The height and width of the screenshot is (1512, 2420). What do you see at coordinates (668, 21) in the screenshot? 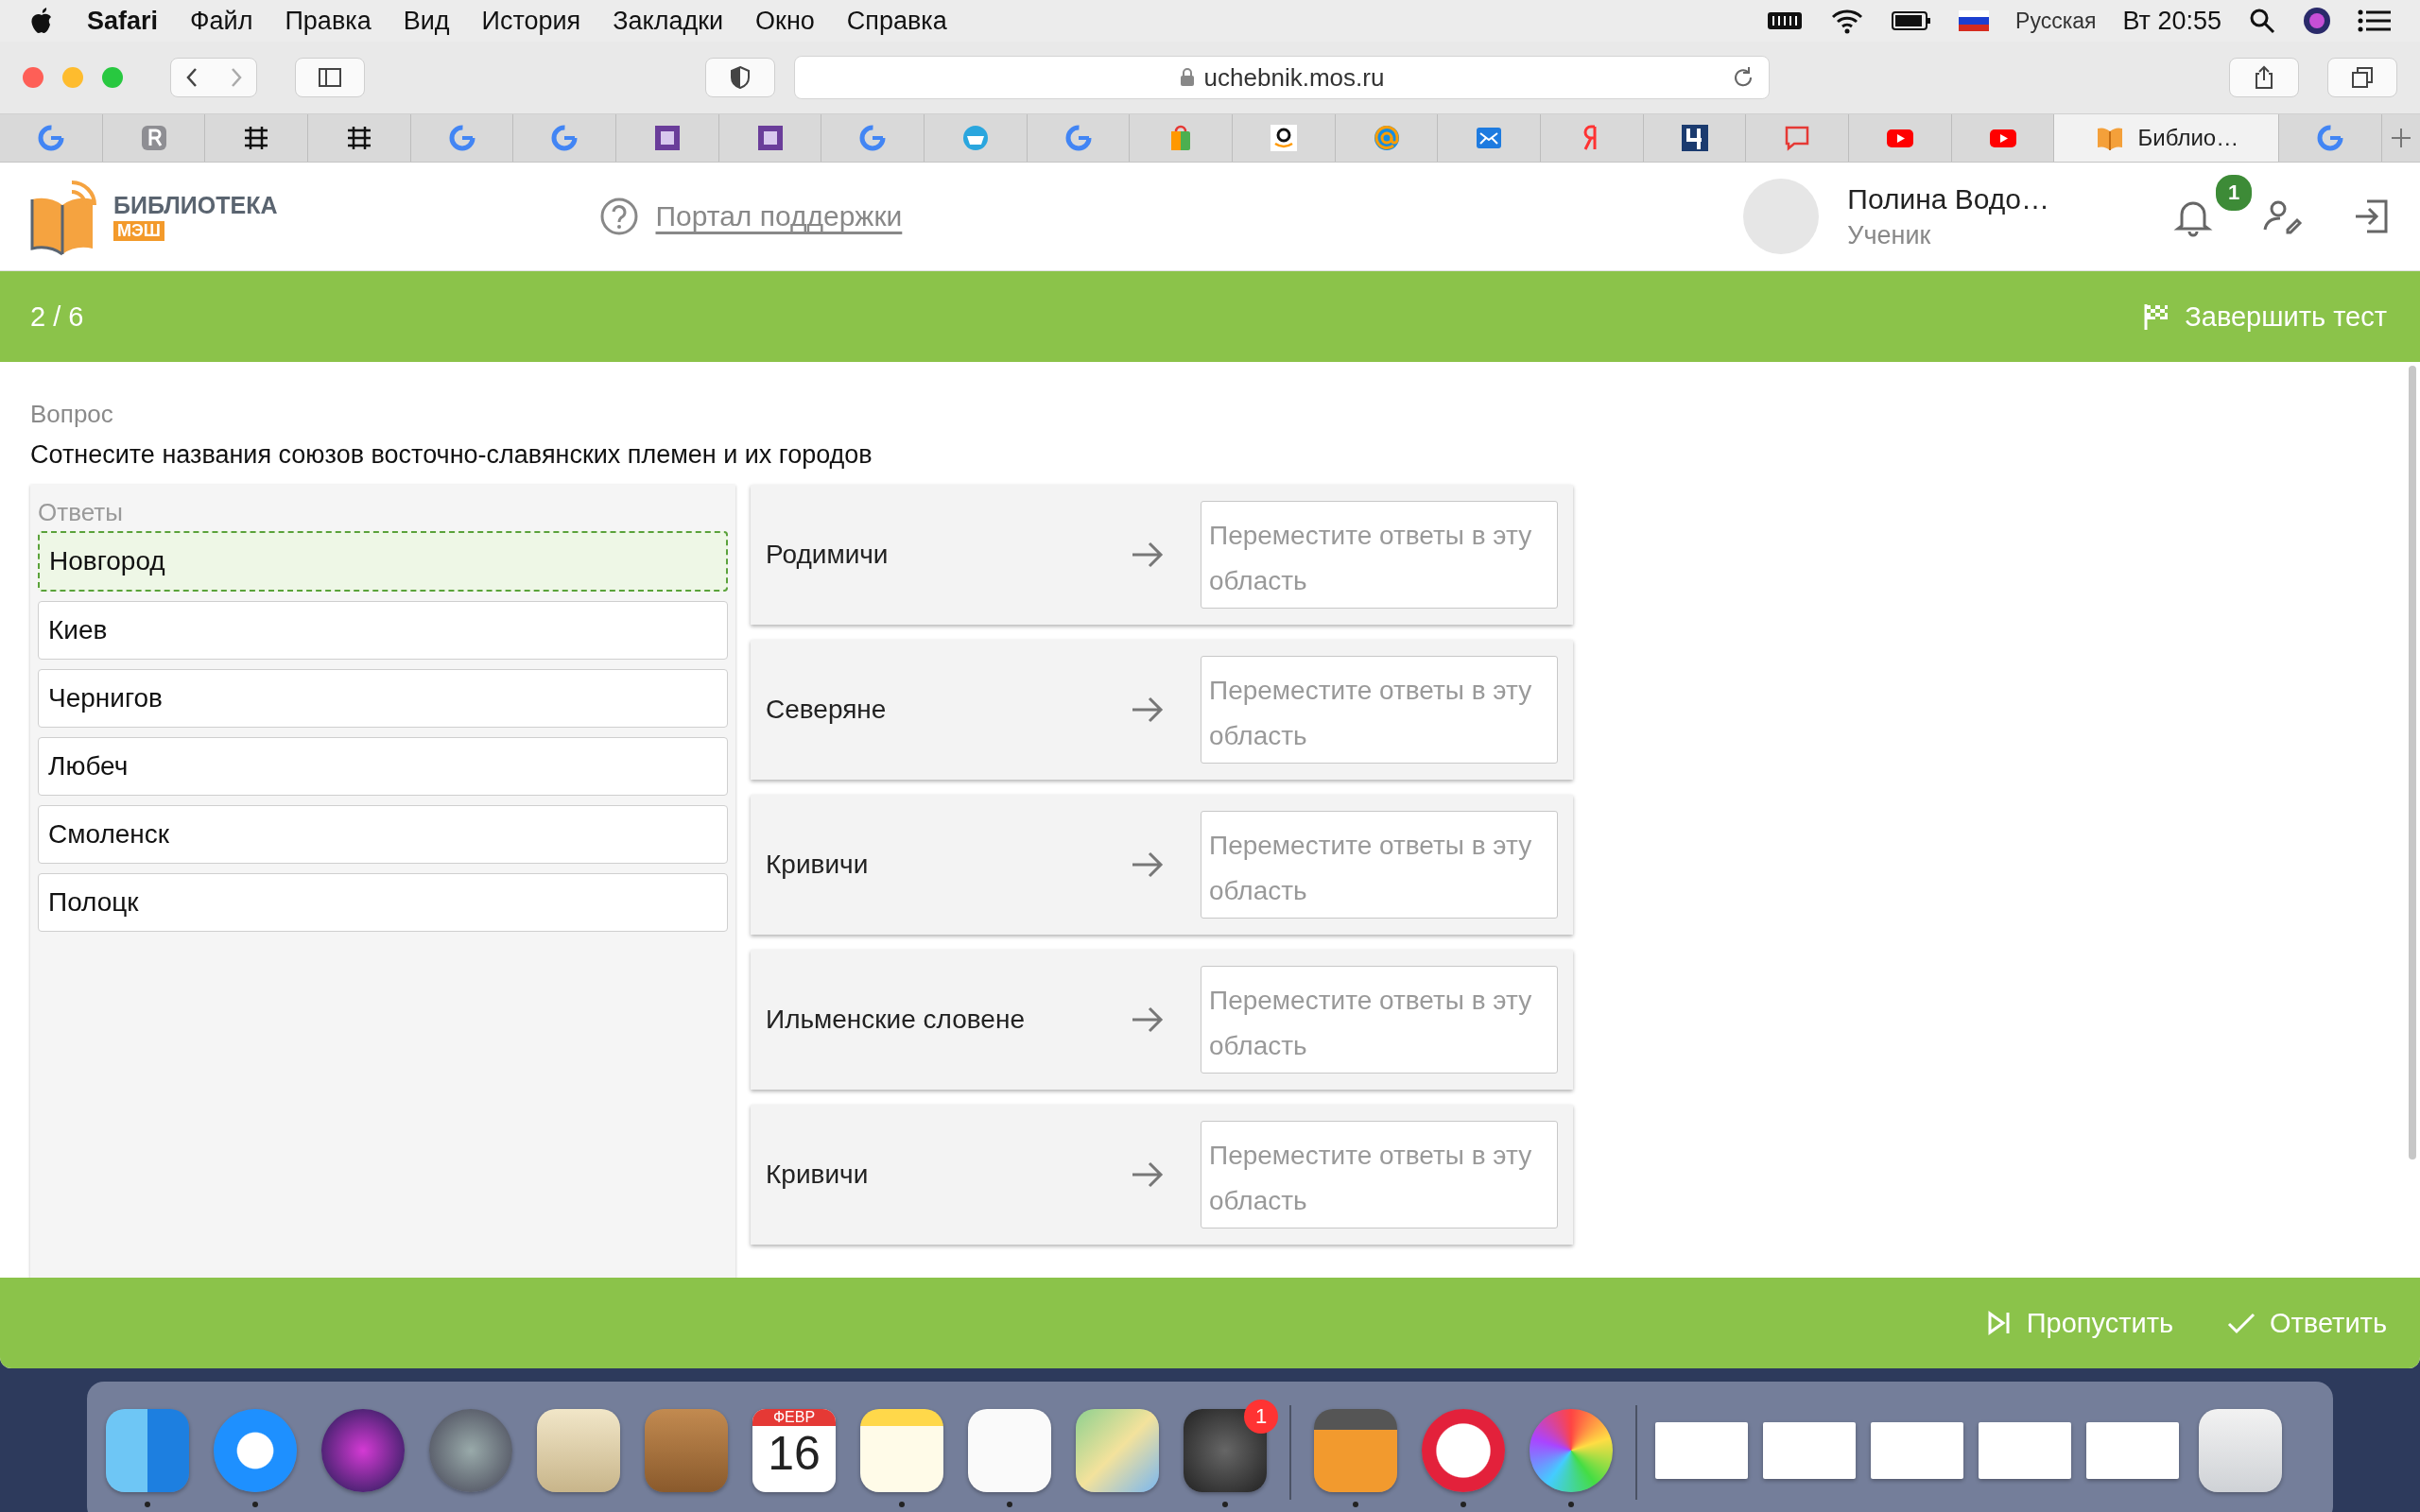
I see `menu-item: Закладки` at bounding box center [668, 21].